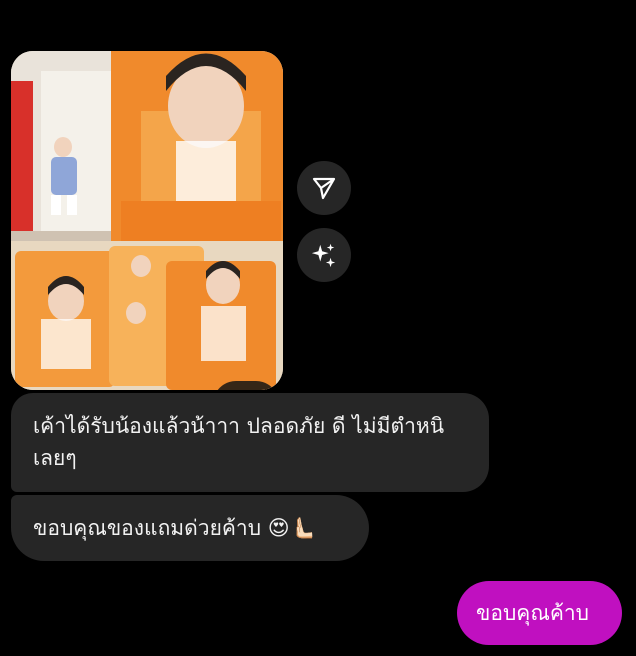 The height and width of the screenshot is (656, 636). What do you see at coordinates (532, 613) in the screenshot?
I see `message-text: ขอบคุณค้าบ` at bounding box center [532, 613].